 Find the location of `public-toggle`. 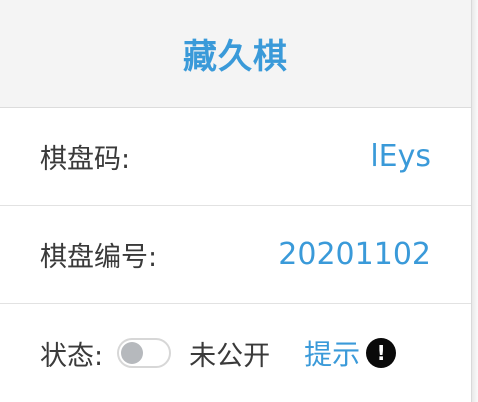

public-toggle is located at coordinates (144, 353).